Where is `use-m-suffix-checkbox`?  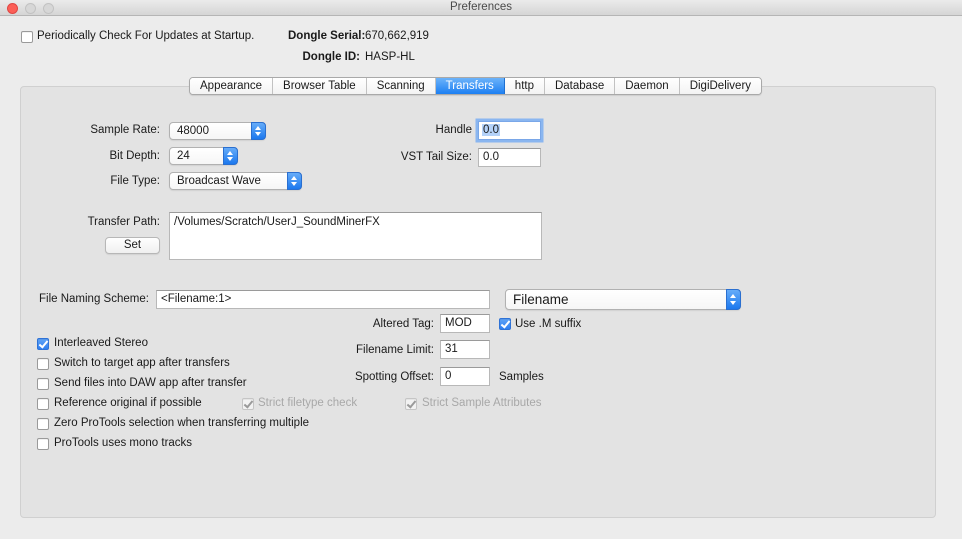
use-m-suffix-checkbox is located at coordinates (505, 324).